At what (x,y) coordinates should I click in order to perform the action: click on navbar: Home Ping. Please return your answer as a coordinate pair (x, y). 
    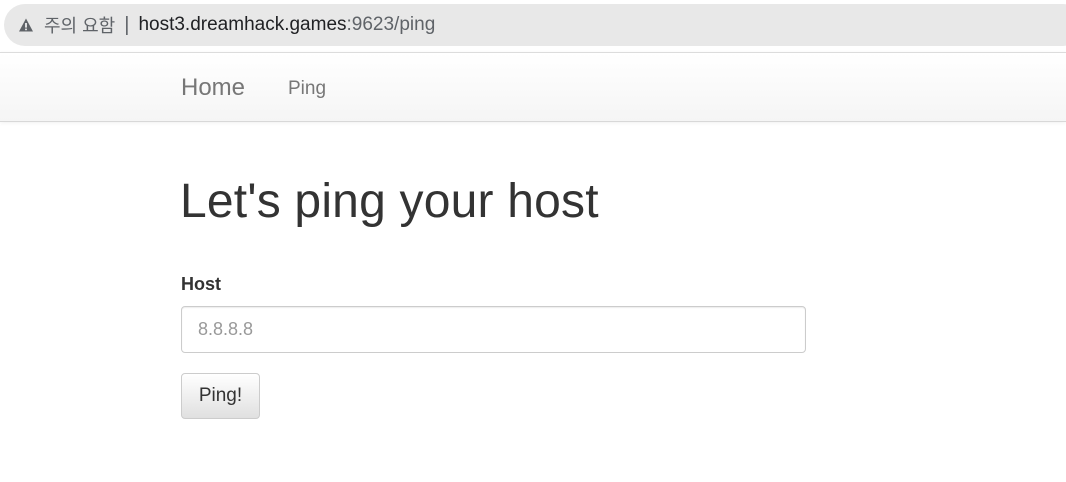
    Looking at the image, I should click on (533, 87).